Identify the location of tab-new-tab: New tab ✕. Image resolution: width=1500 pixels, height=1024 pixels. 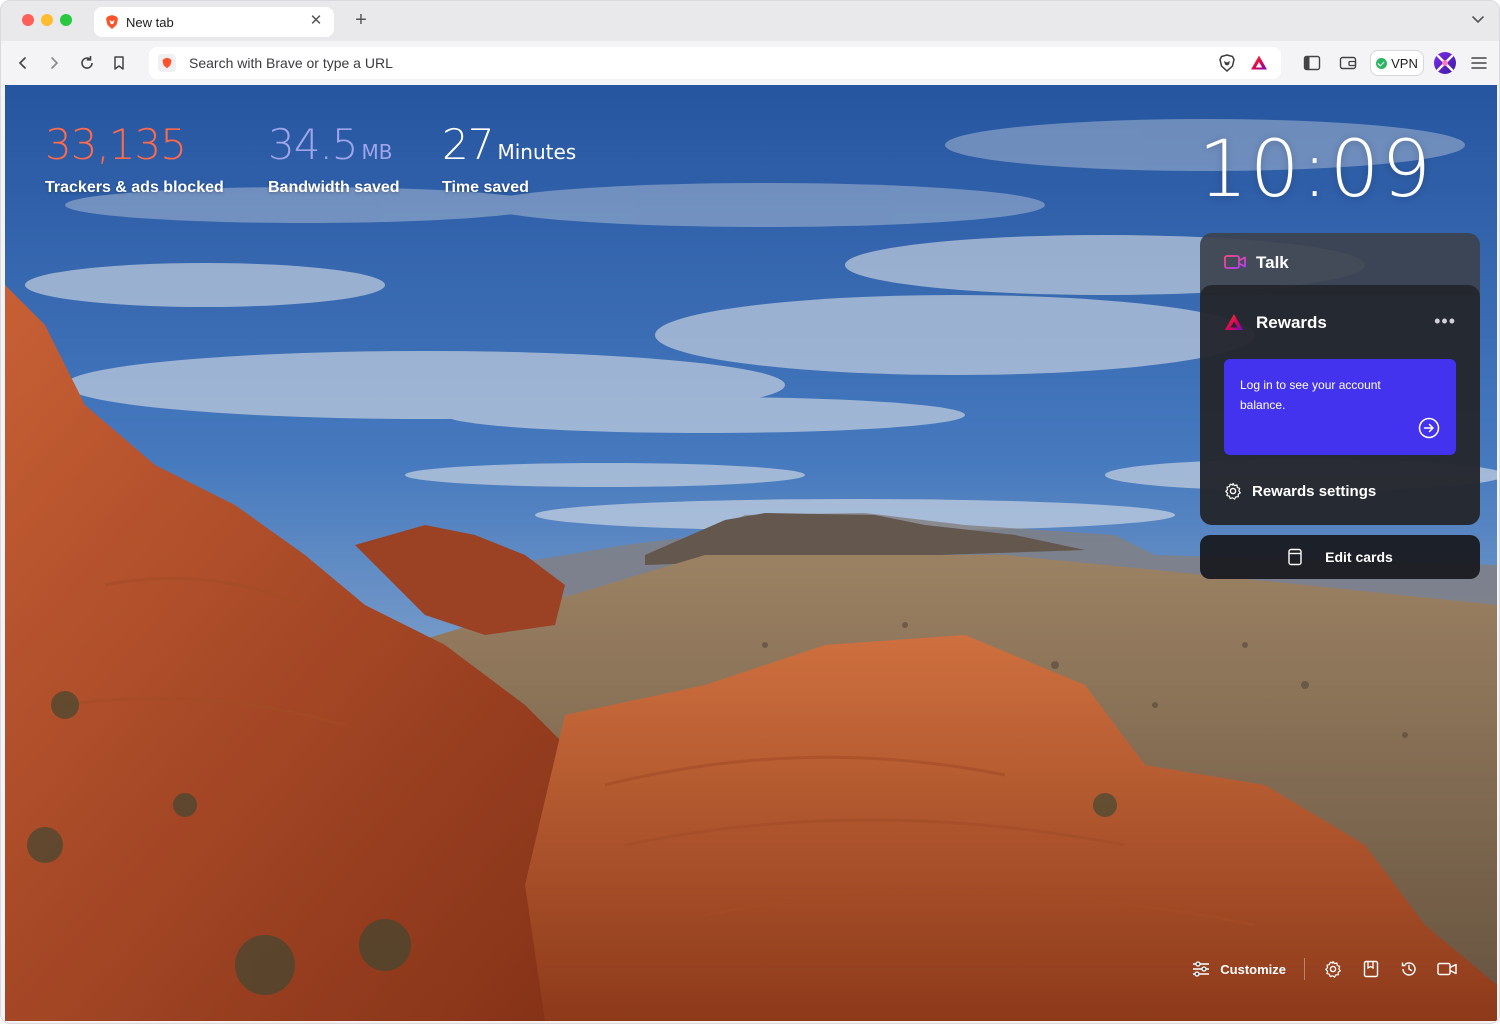
(214, 22).